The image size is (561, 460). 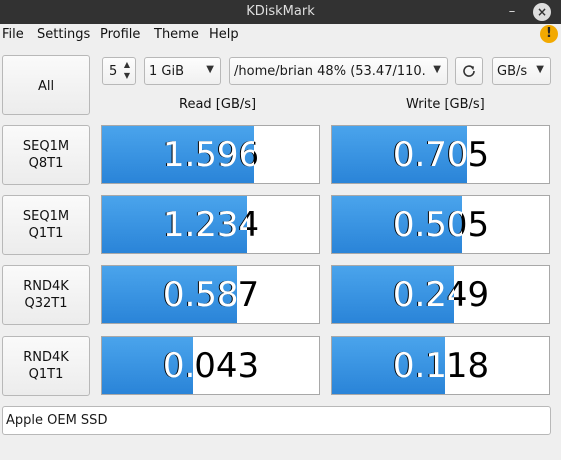 I want to click on test-label: Q32T1, so click(x=46, y=303).